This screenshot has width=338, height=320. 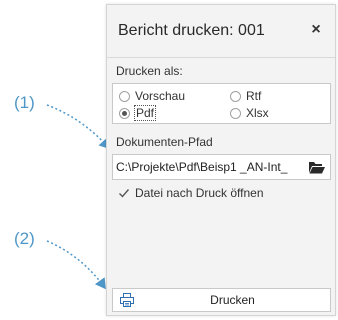 What do you see at coordinates (24, 102) in the screenshot?
I see `callout-label-1: (1)` at bounding box center [24, 102].